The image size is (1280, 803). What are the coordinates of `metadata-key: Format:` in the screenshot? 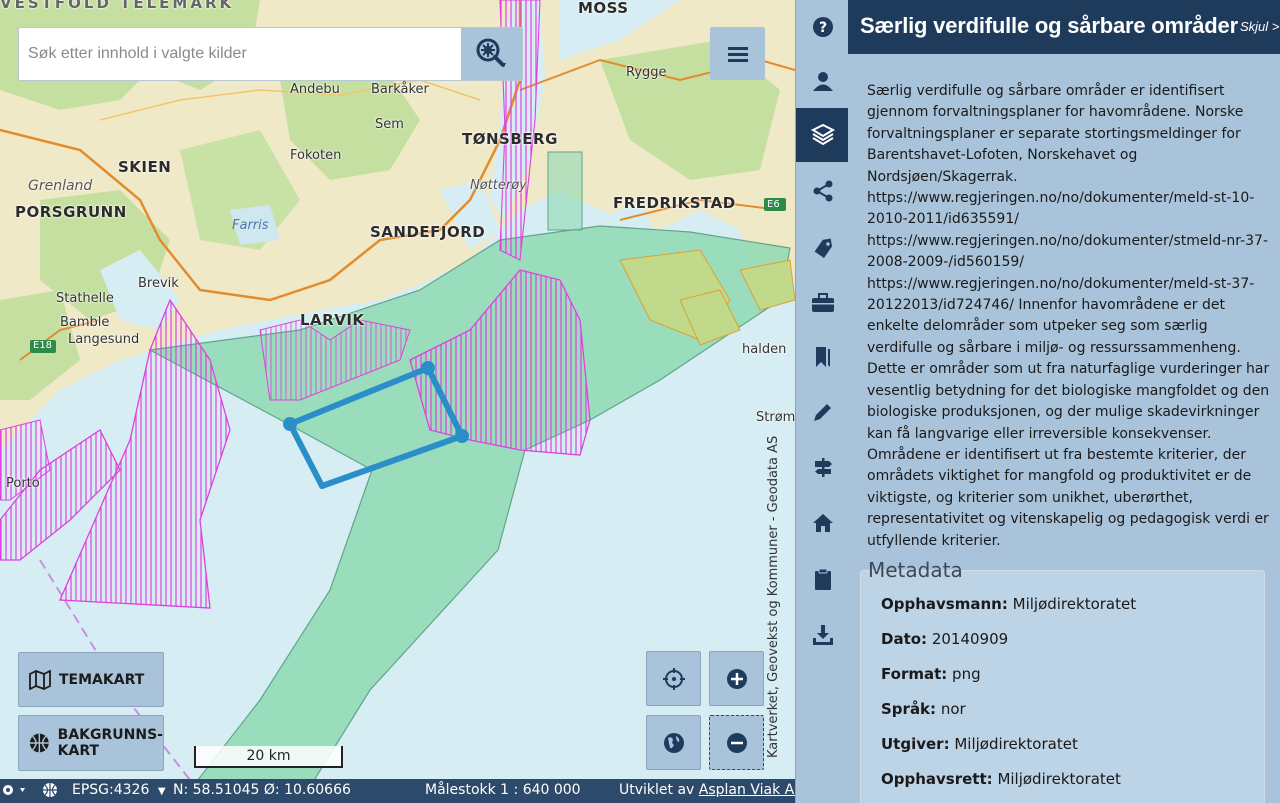 It's located at (914, 674).